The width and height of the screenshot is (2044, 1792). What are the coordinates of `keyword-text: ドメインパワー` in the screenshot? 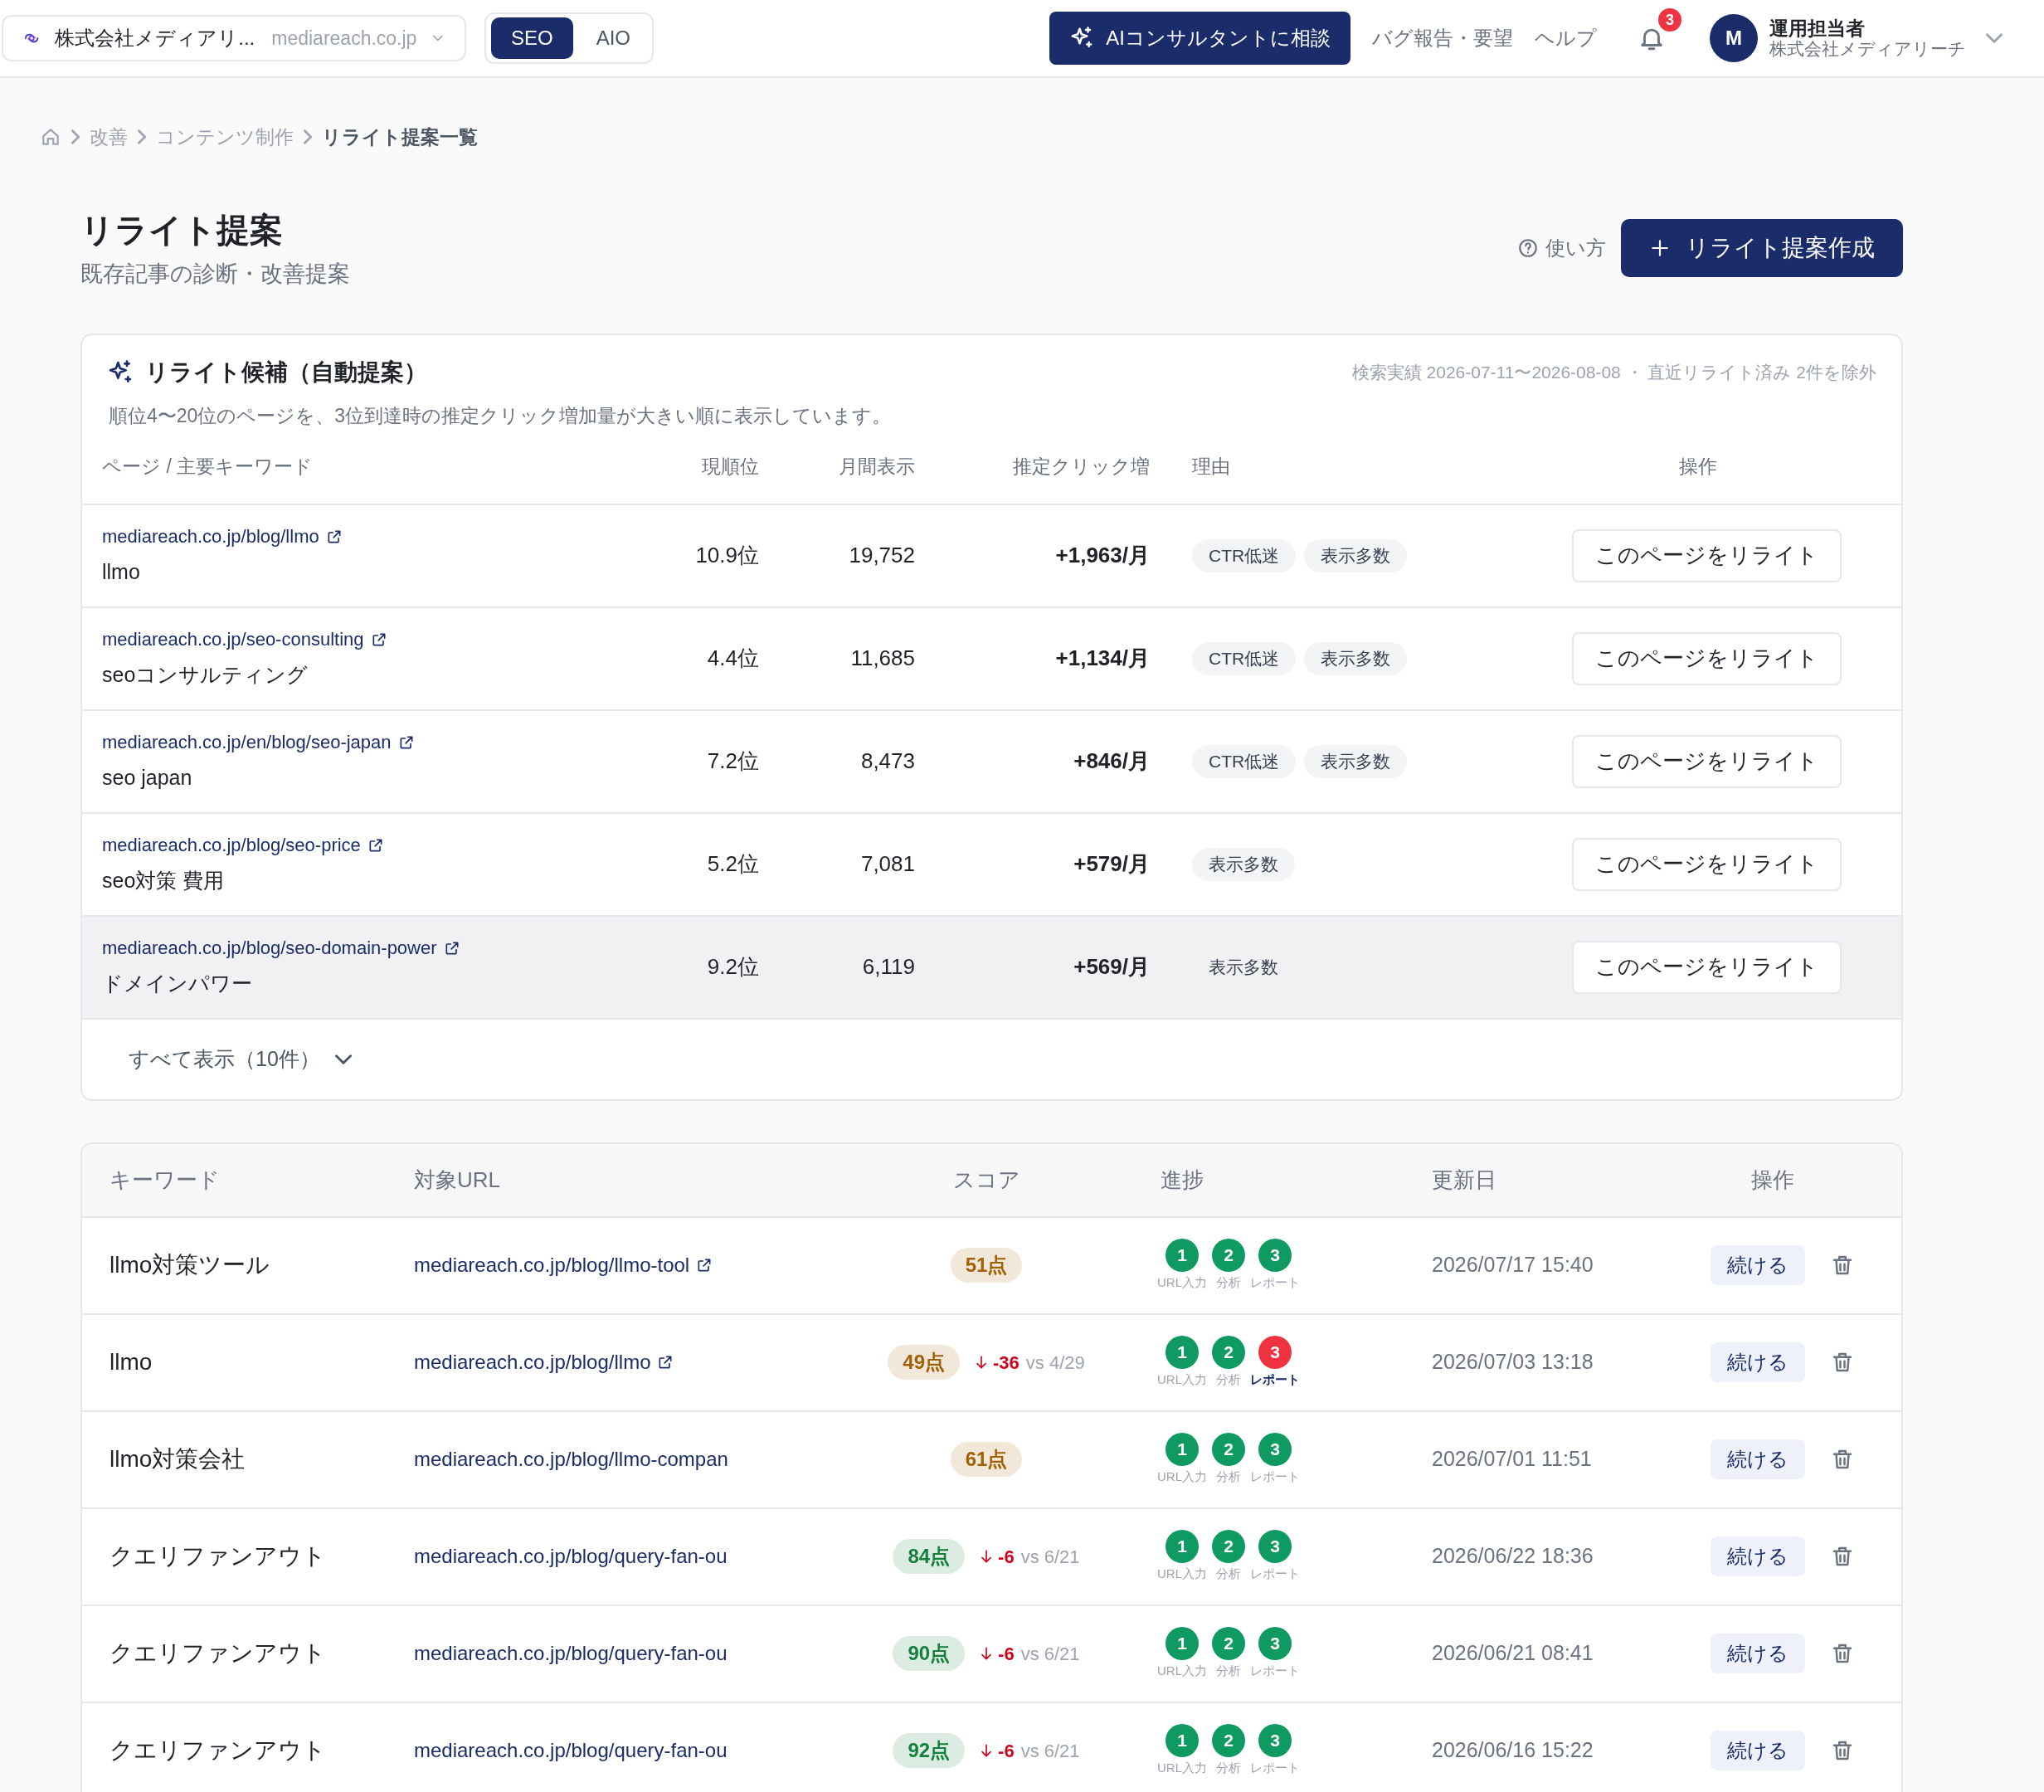 It's located at (177, 984).